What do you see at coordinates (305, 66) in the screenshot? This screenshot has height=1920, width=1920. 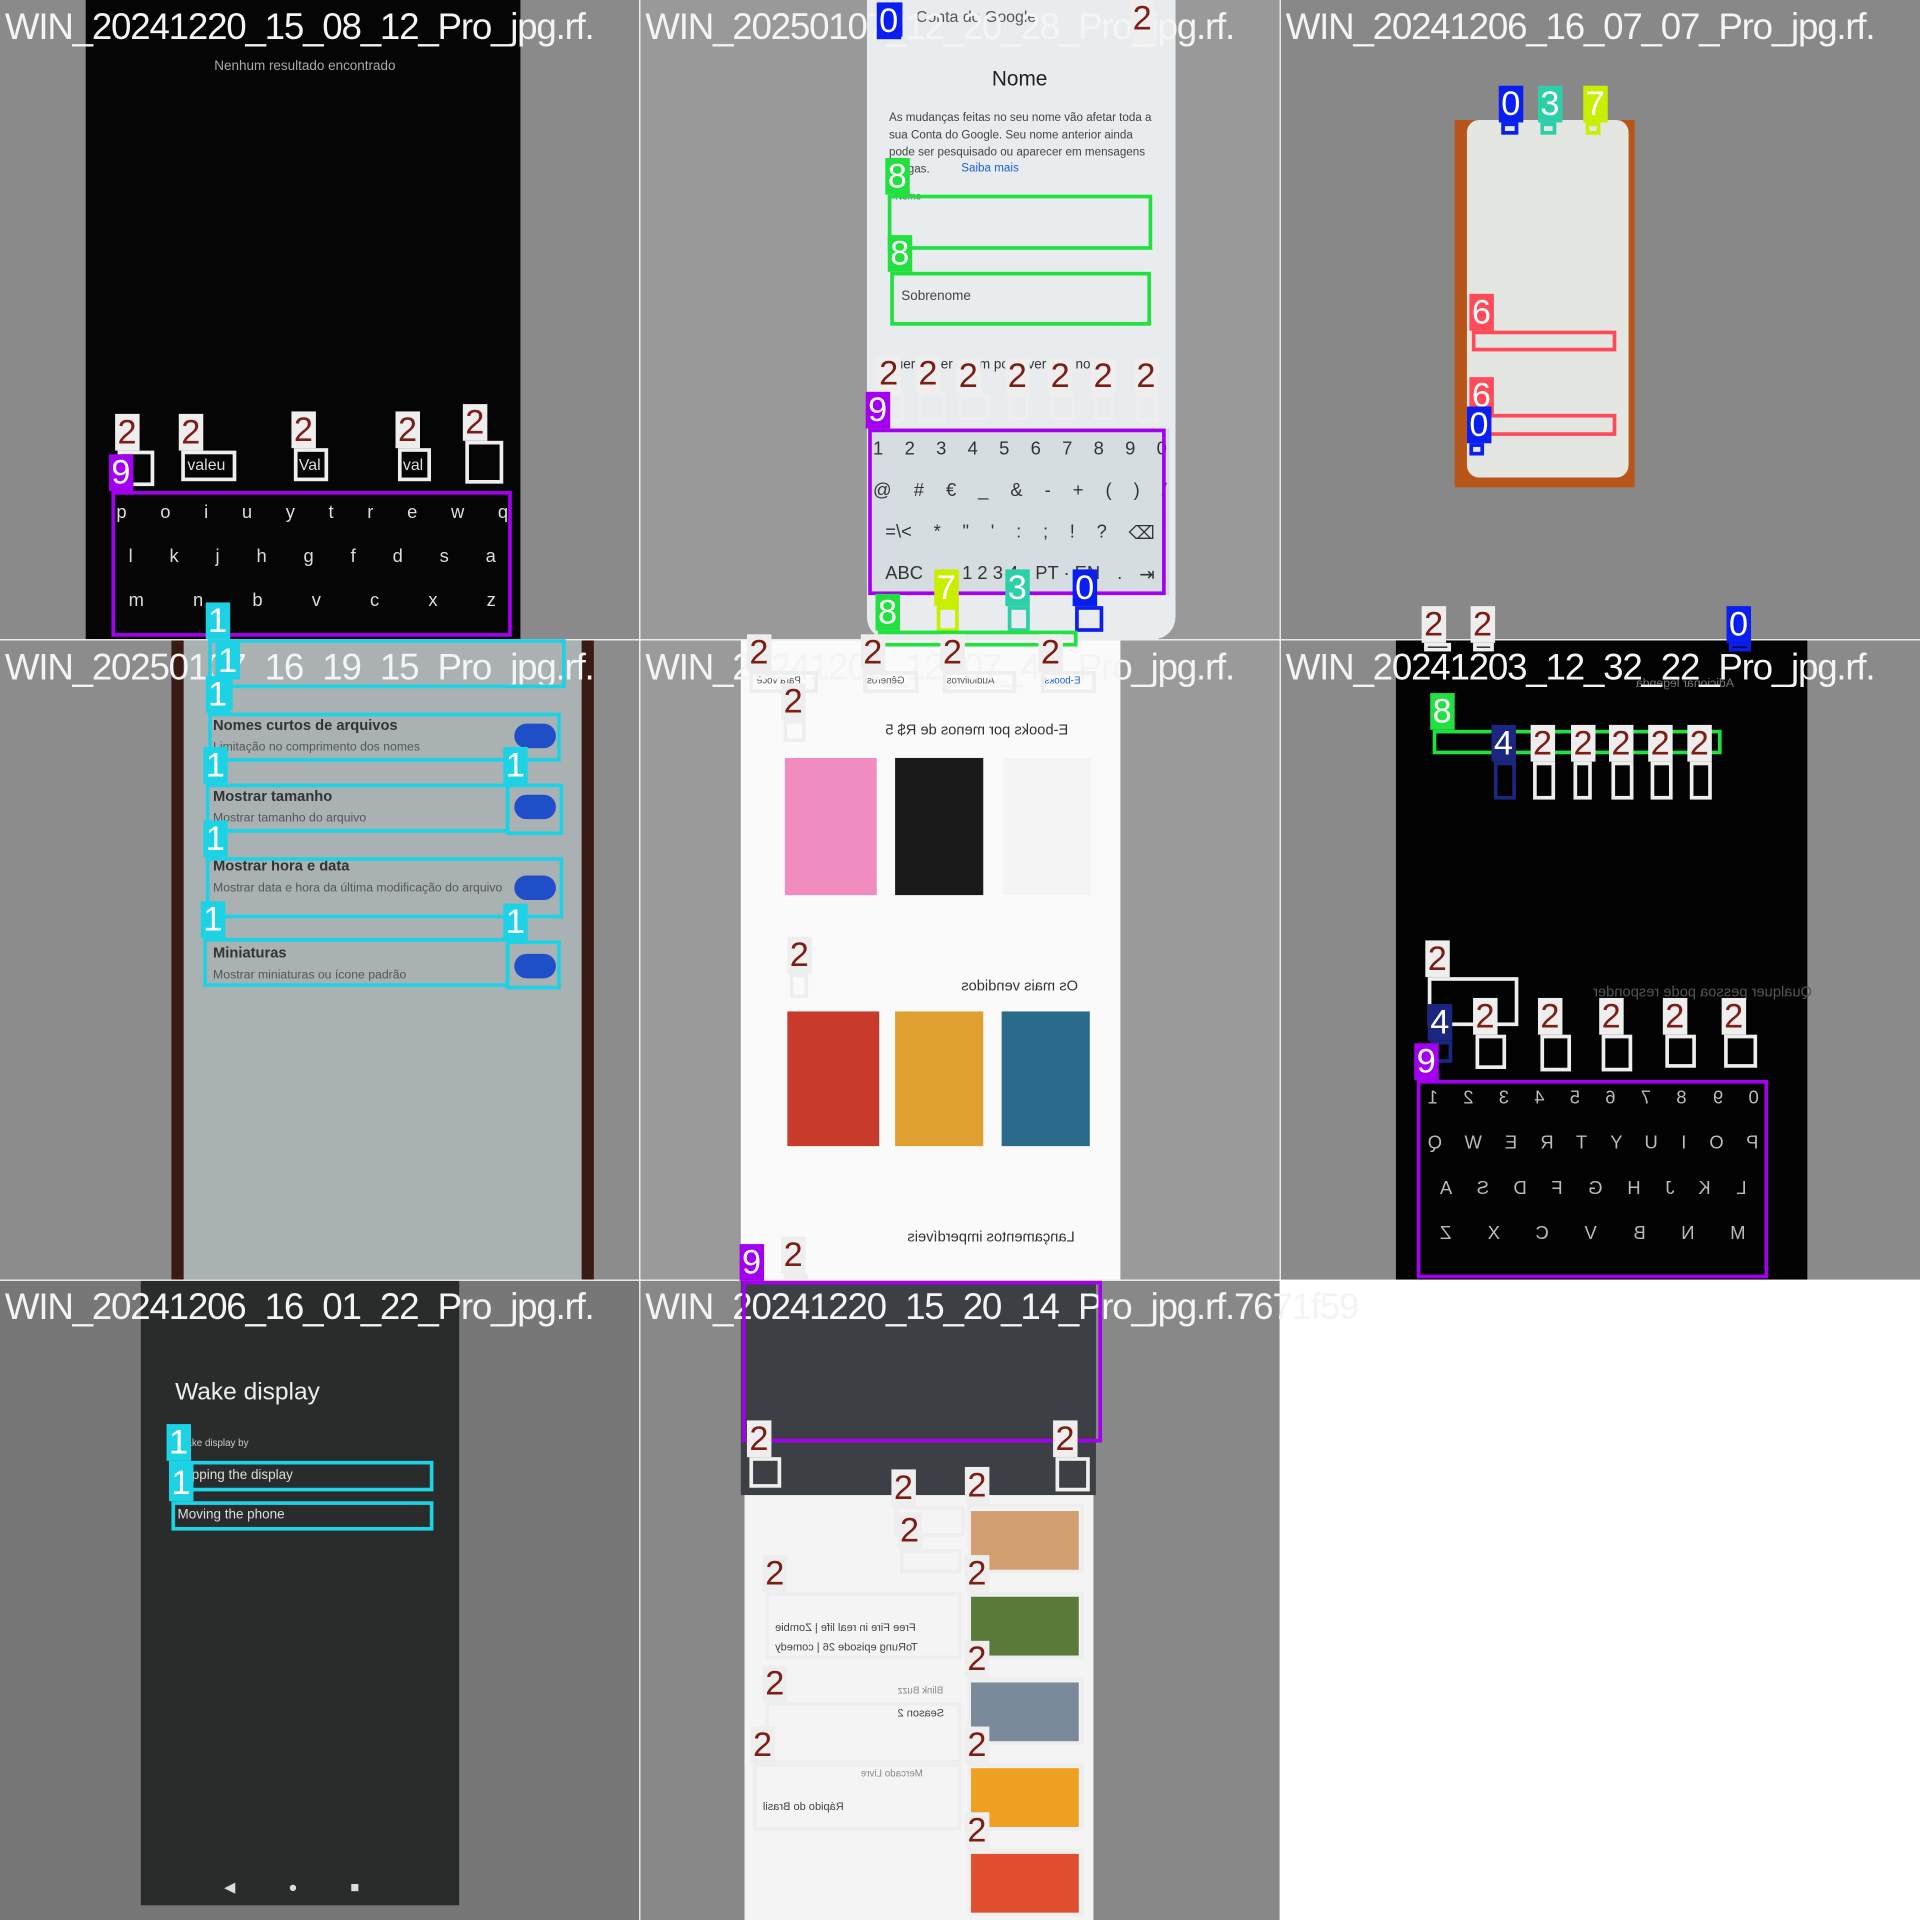 I see `empty-result-text: Nenhum resultado encontrado` at bounding box center [305, 66].